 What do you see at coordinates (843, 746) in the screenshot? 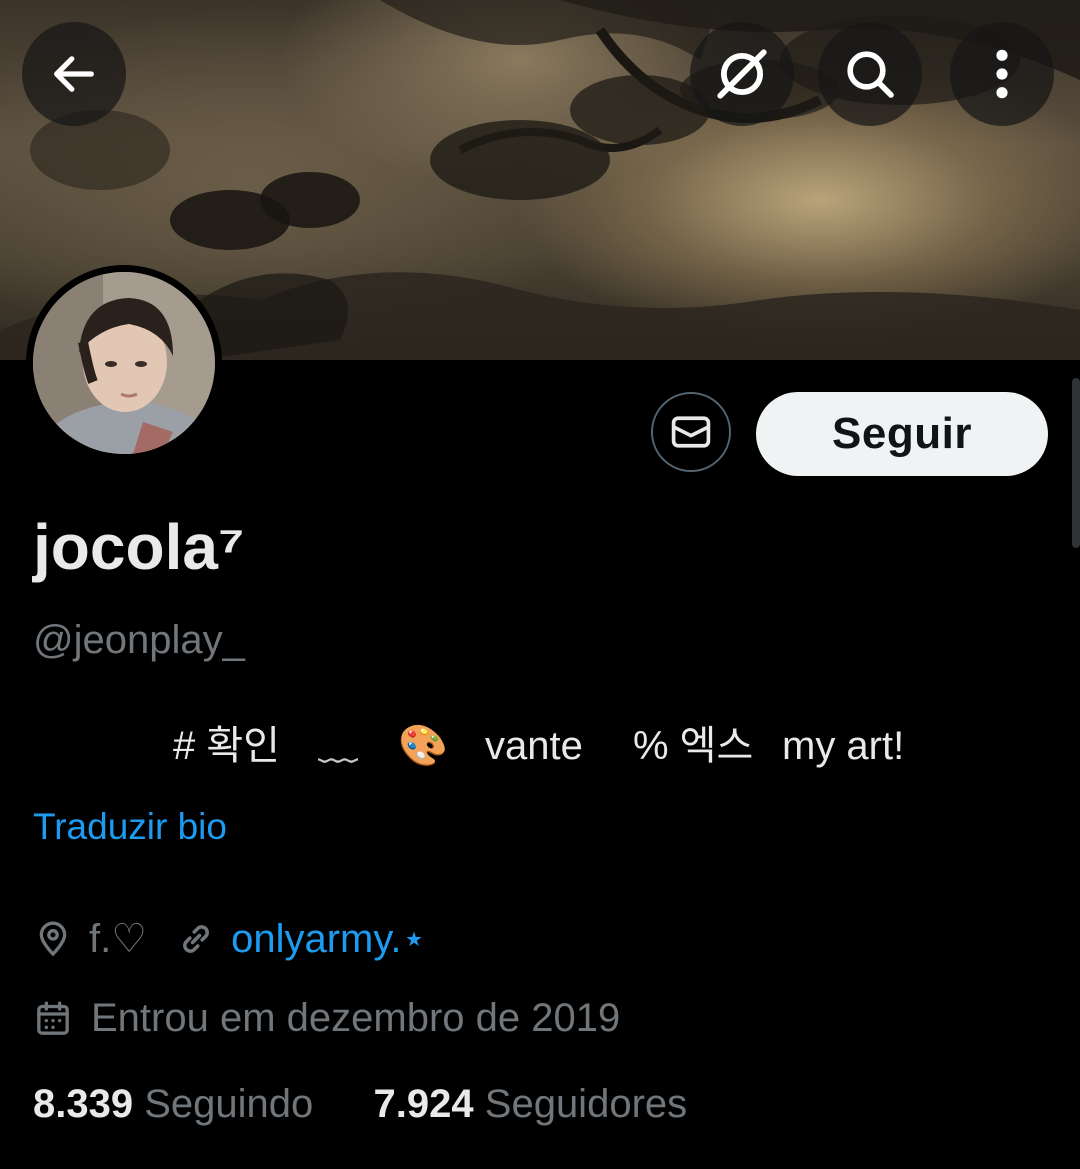
I see `bio-part-my-art: my art!` at bounding box center [843, 746].